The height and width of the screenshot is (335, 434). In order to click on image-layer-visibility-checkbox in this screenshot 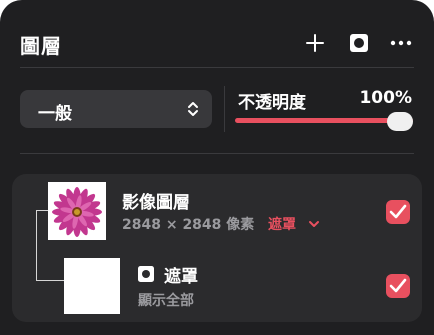, I will do `click(398, 212)`.